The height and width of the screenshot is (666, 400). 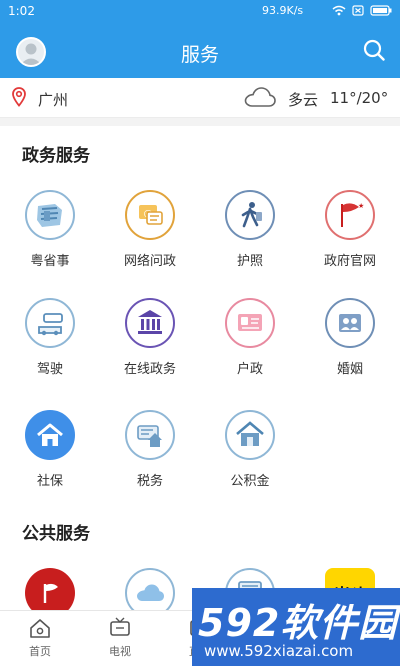 I want to click on location-bar: 广州 多云 11°/20°, so click(x=200, y=98).